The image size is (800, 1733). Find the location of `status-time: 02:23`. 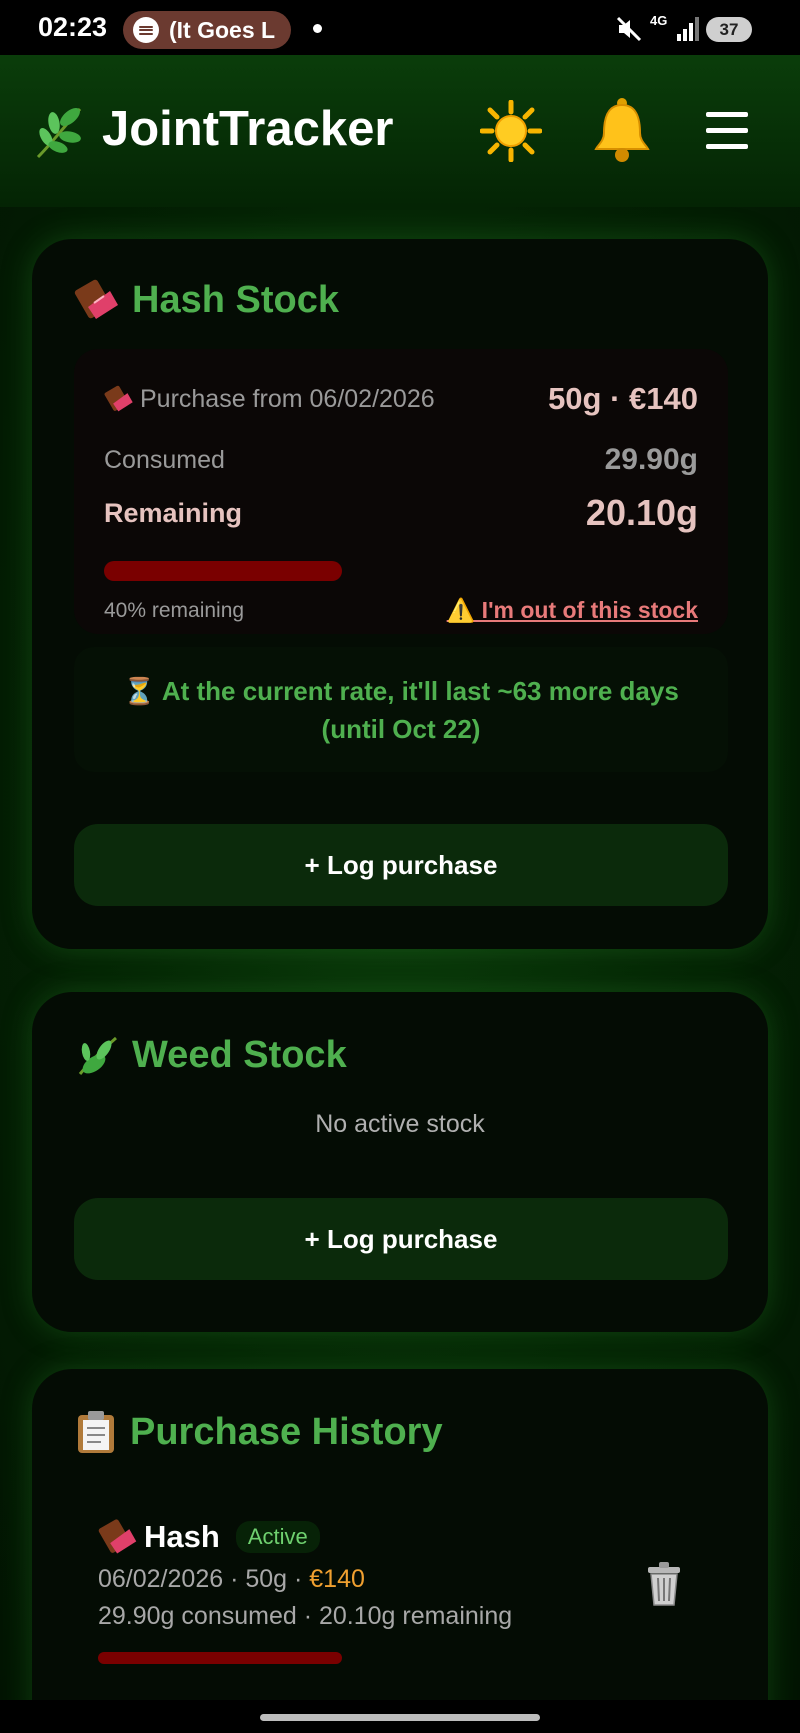

status-time: 02:23 is located at coordinates (73, 27).